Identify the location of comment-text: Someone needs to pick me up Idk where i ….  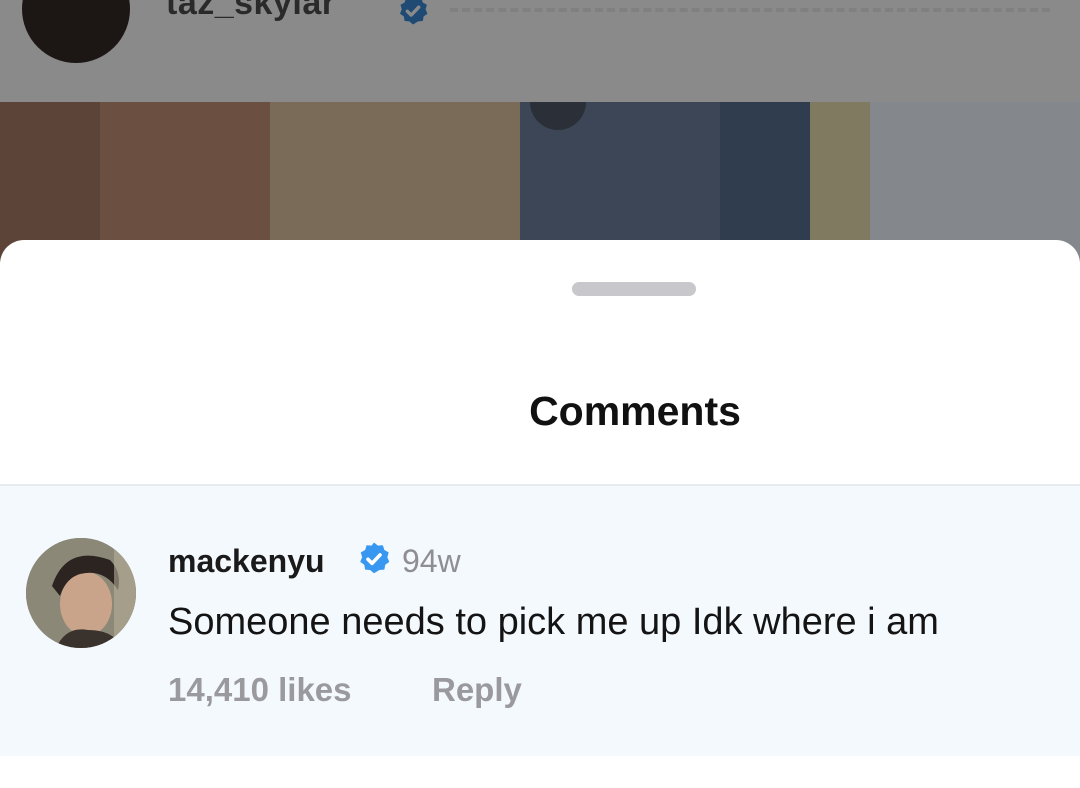
(553, 622).